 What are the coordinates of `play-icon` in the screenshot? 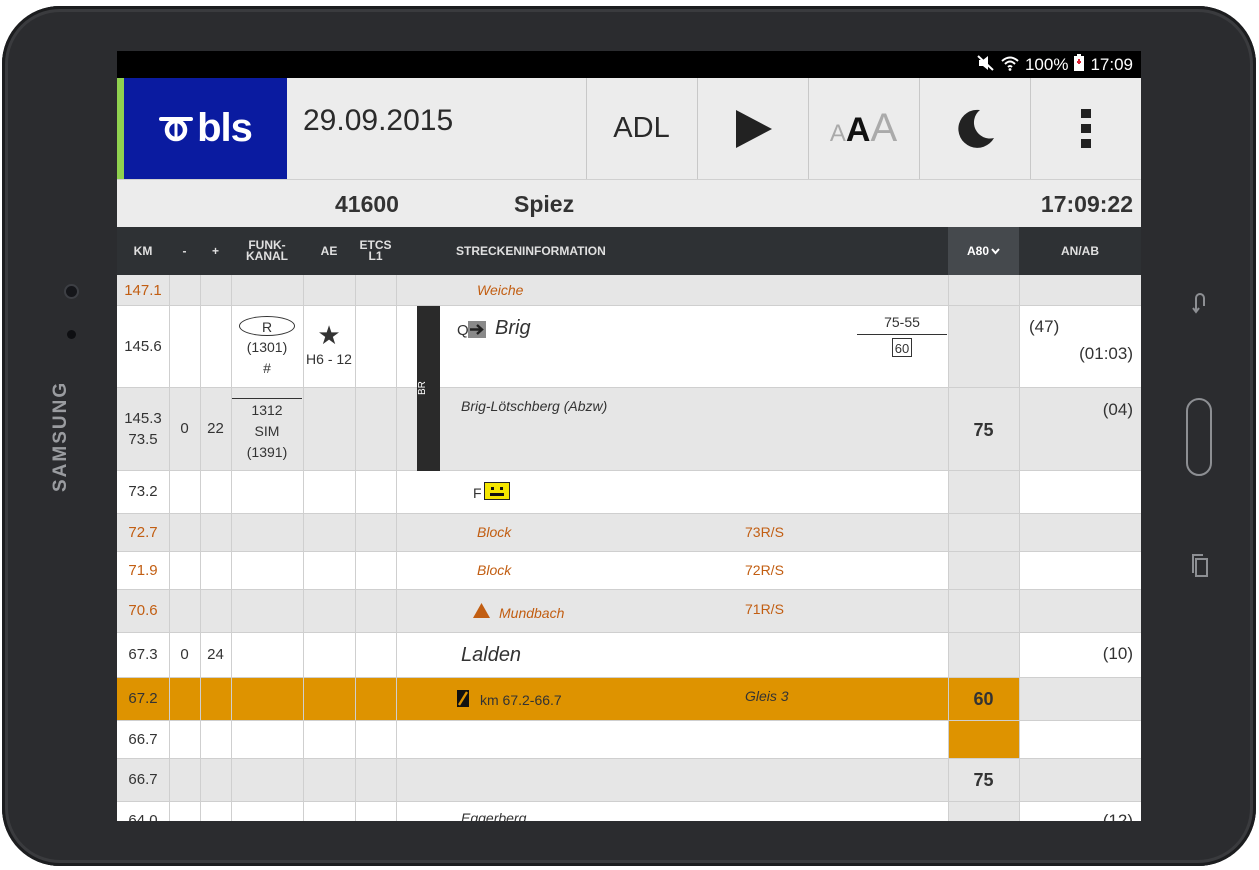 It's located at (753, 128).